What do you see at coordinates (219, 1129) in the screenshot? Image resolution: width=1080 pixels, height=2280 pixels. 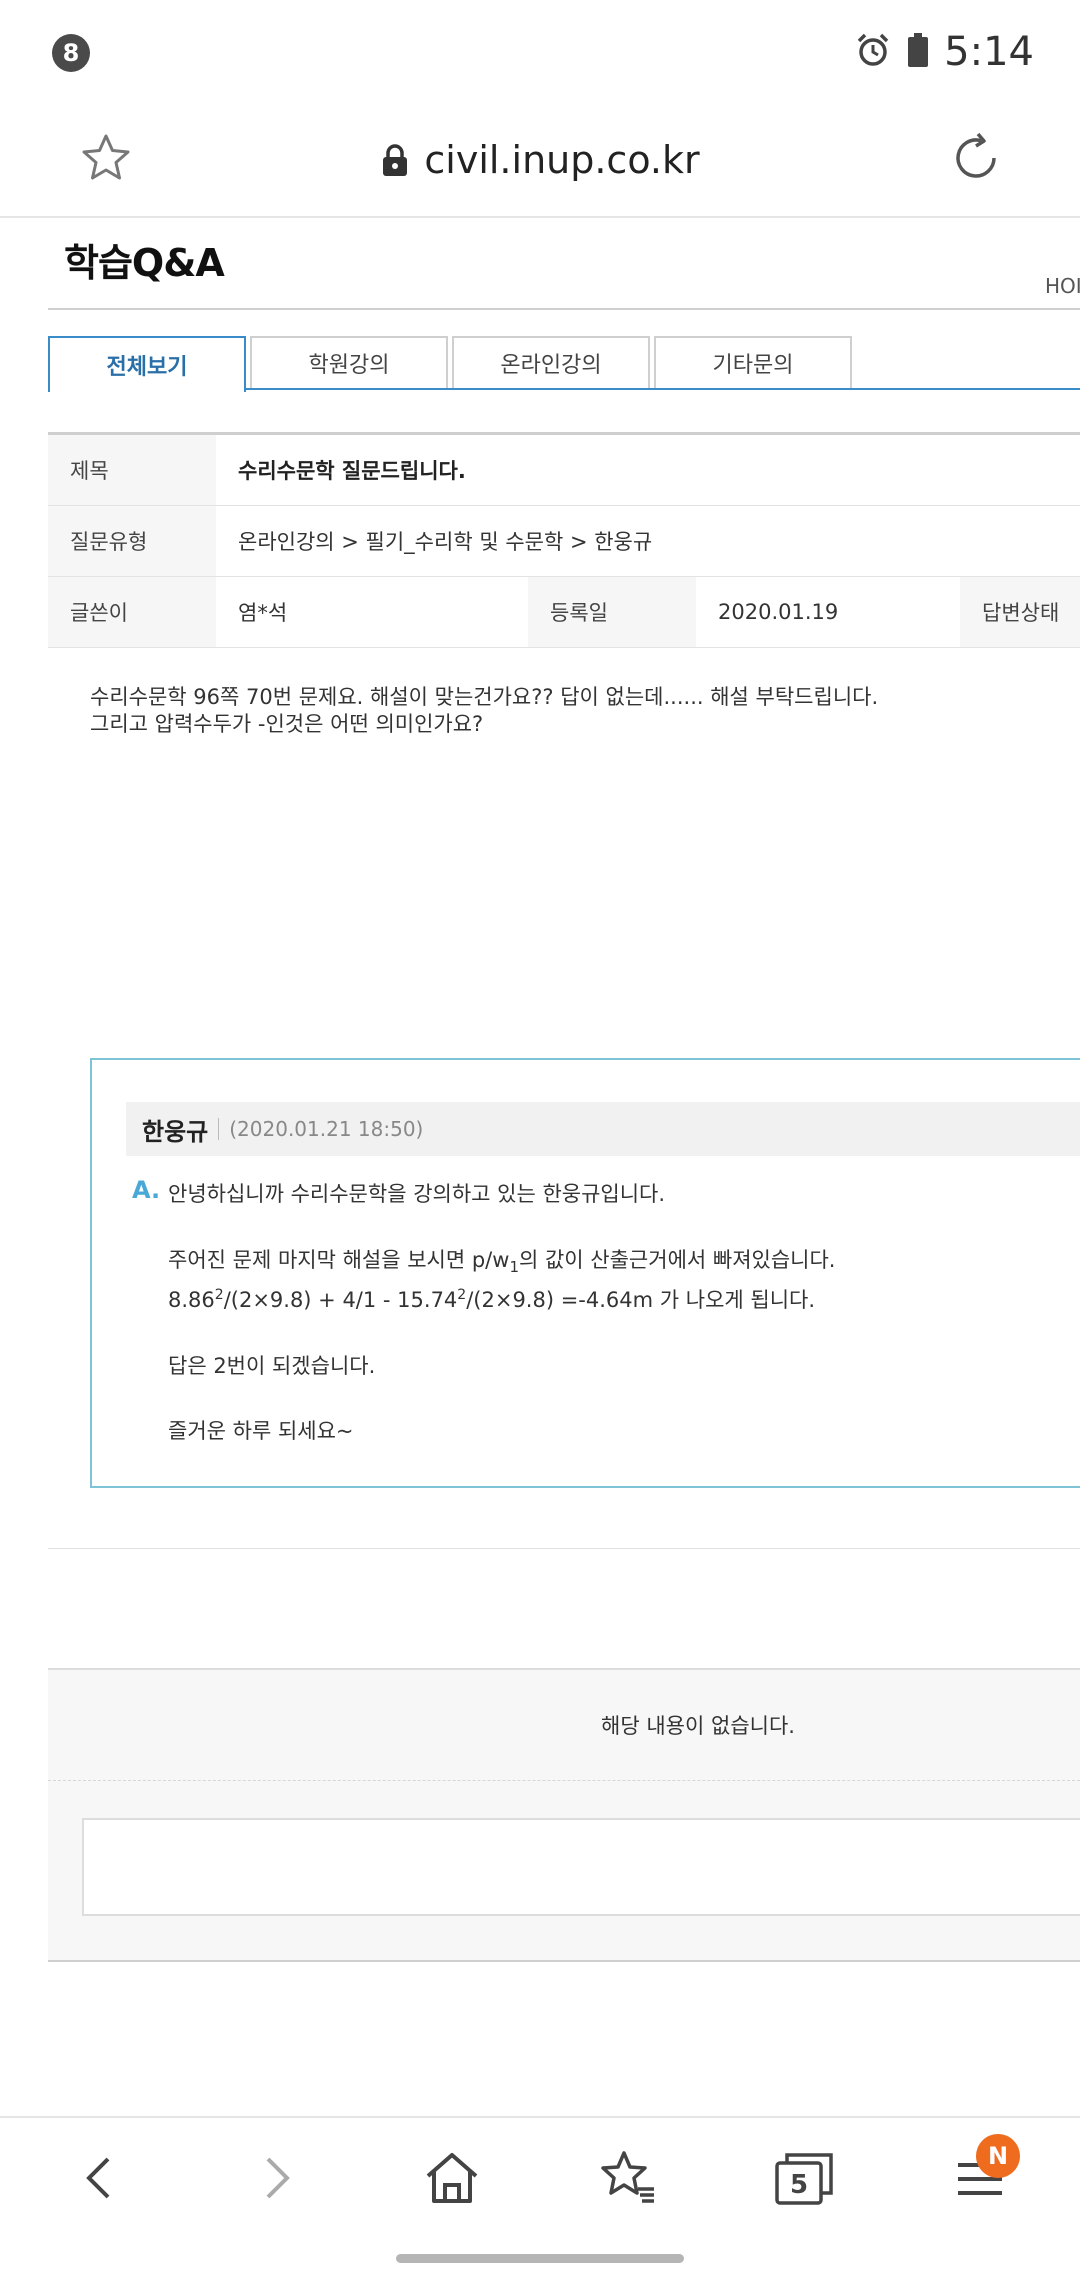 I see `header-separator` at bounding box center [219, 1129].